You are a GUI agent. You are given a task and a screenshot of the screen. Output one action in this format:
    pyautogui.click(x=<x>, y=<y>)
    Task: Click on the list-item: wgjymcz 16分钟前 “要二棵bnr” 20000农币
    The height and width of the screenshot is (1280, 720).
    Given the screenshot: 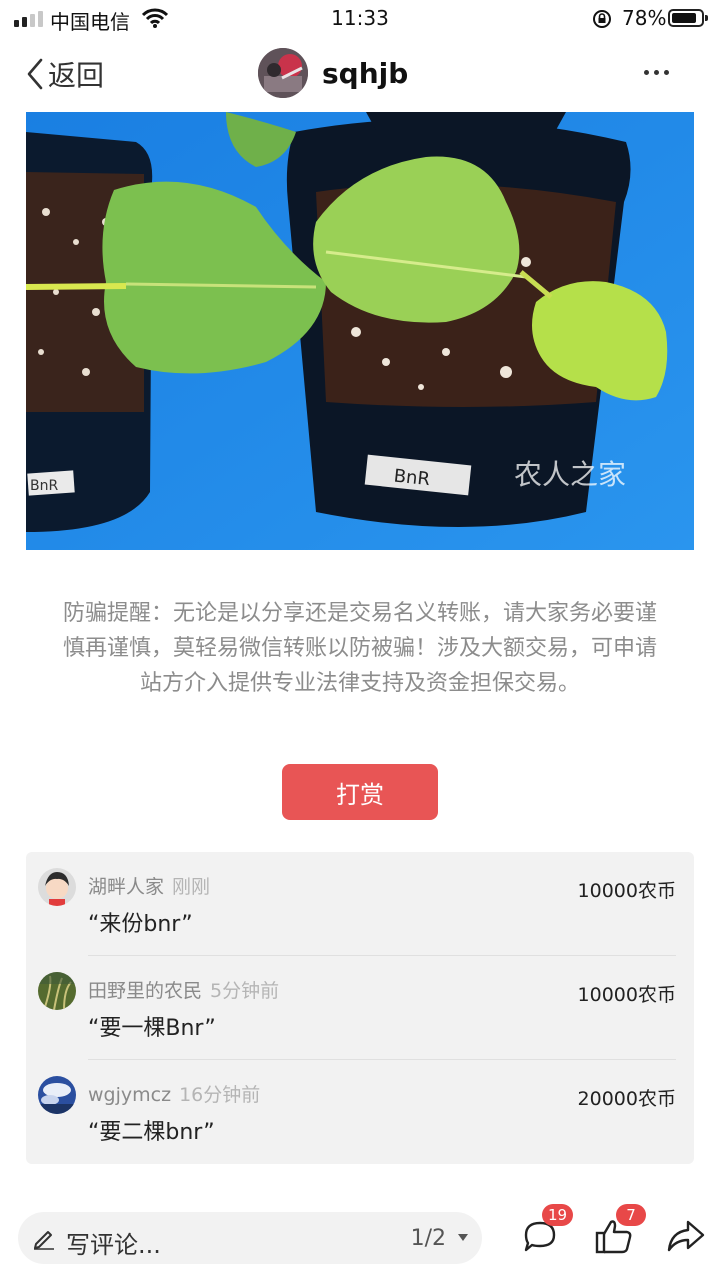 What is the action you would take?
    pyautogui.click(x=360, y=1112)
    